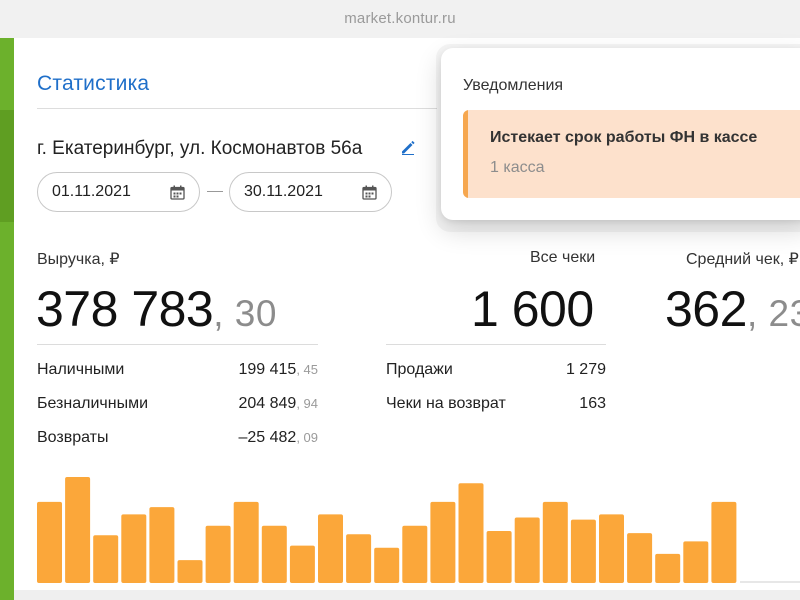 This screenshot has height=600, width=800. I want to click on store-address: г. Екатеринбург, ул. Космонавтов 56а, so click(200, 148).